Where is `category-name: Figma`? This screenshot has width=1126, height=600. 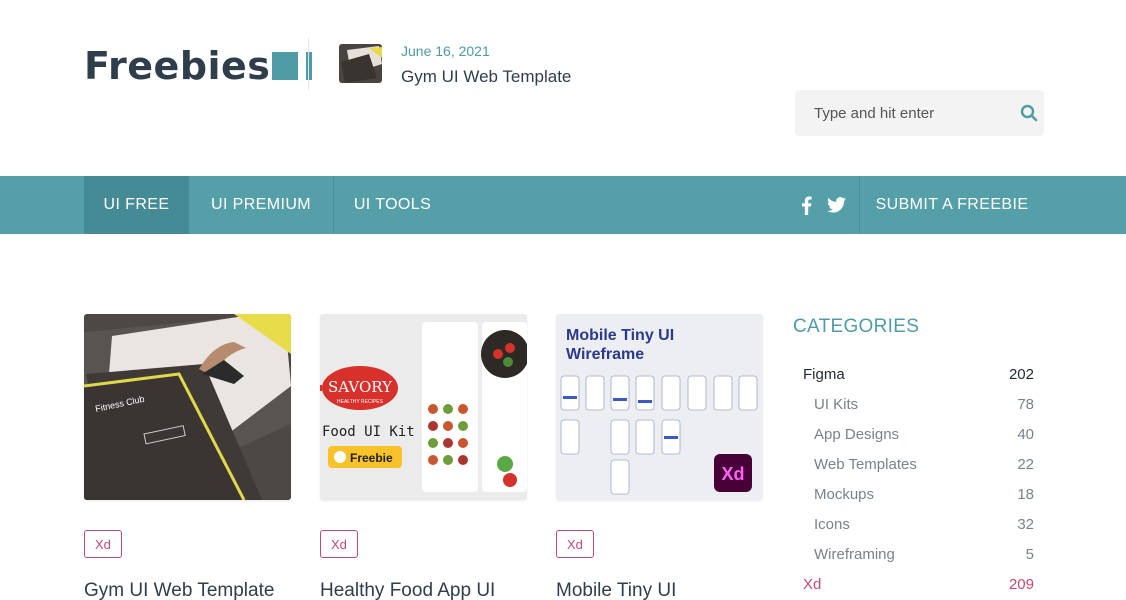
category-name: Figma is located at coordinates (824, 374).